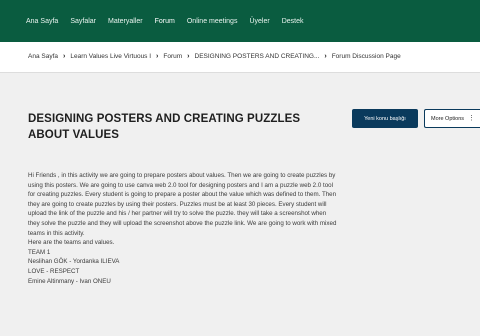 Image resolution: width=480 pixels, height=336 pixels. I want to click on vertical-dots-icon: ⋮, so click(472, 118).